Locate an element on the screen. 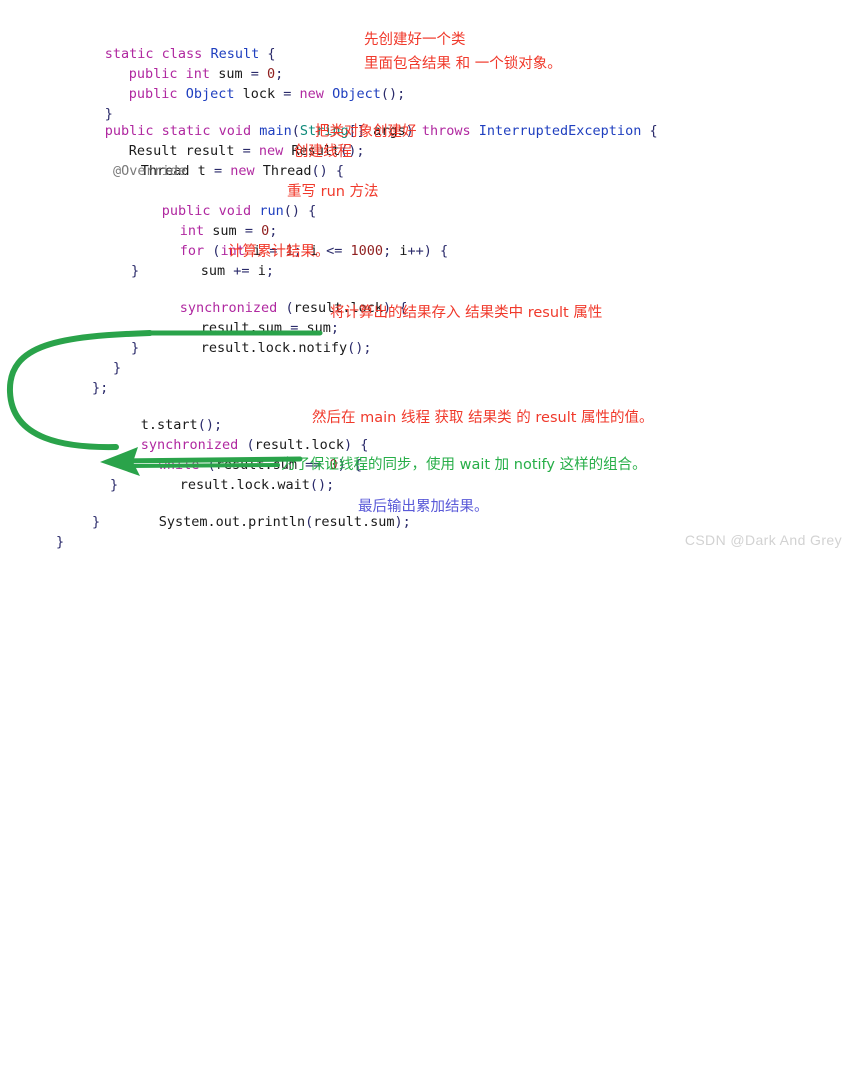  token-identifier: System.out.println is located at coordinates (232, 522).